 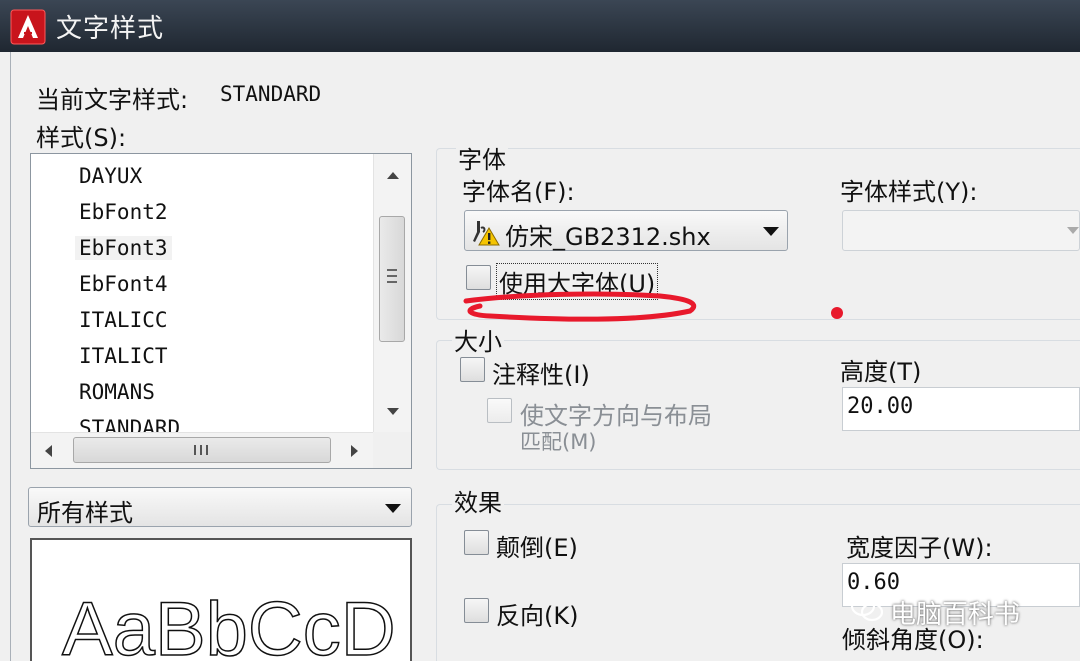 I want to click on wechat-icon, so click(x=867, y=608).